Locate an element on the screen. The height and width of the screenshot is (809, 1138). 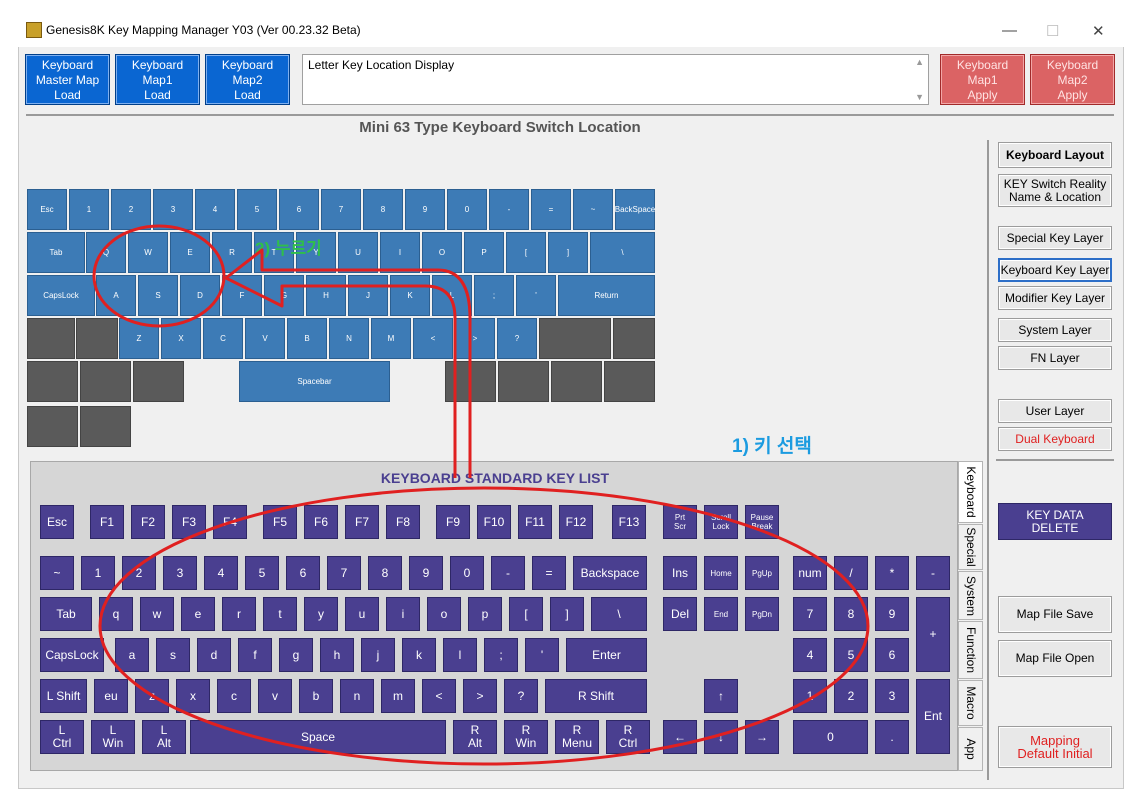
std-key-r-alt: R Alt is located at coordinates (475, 737).